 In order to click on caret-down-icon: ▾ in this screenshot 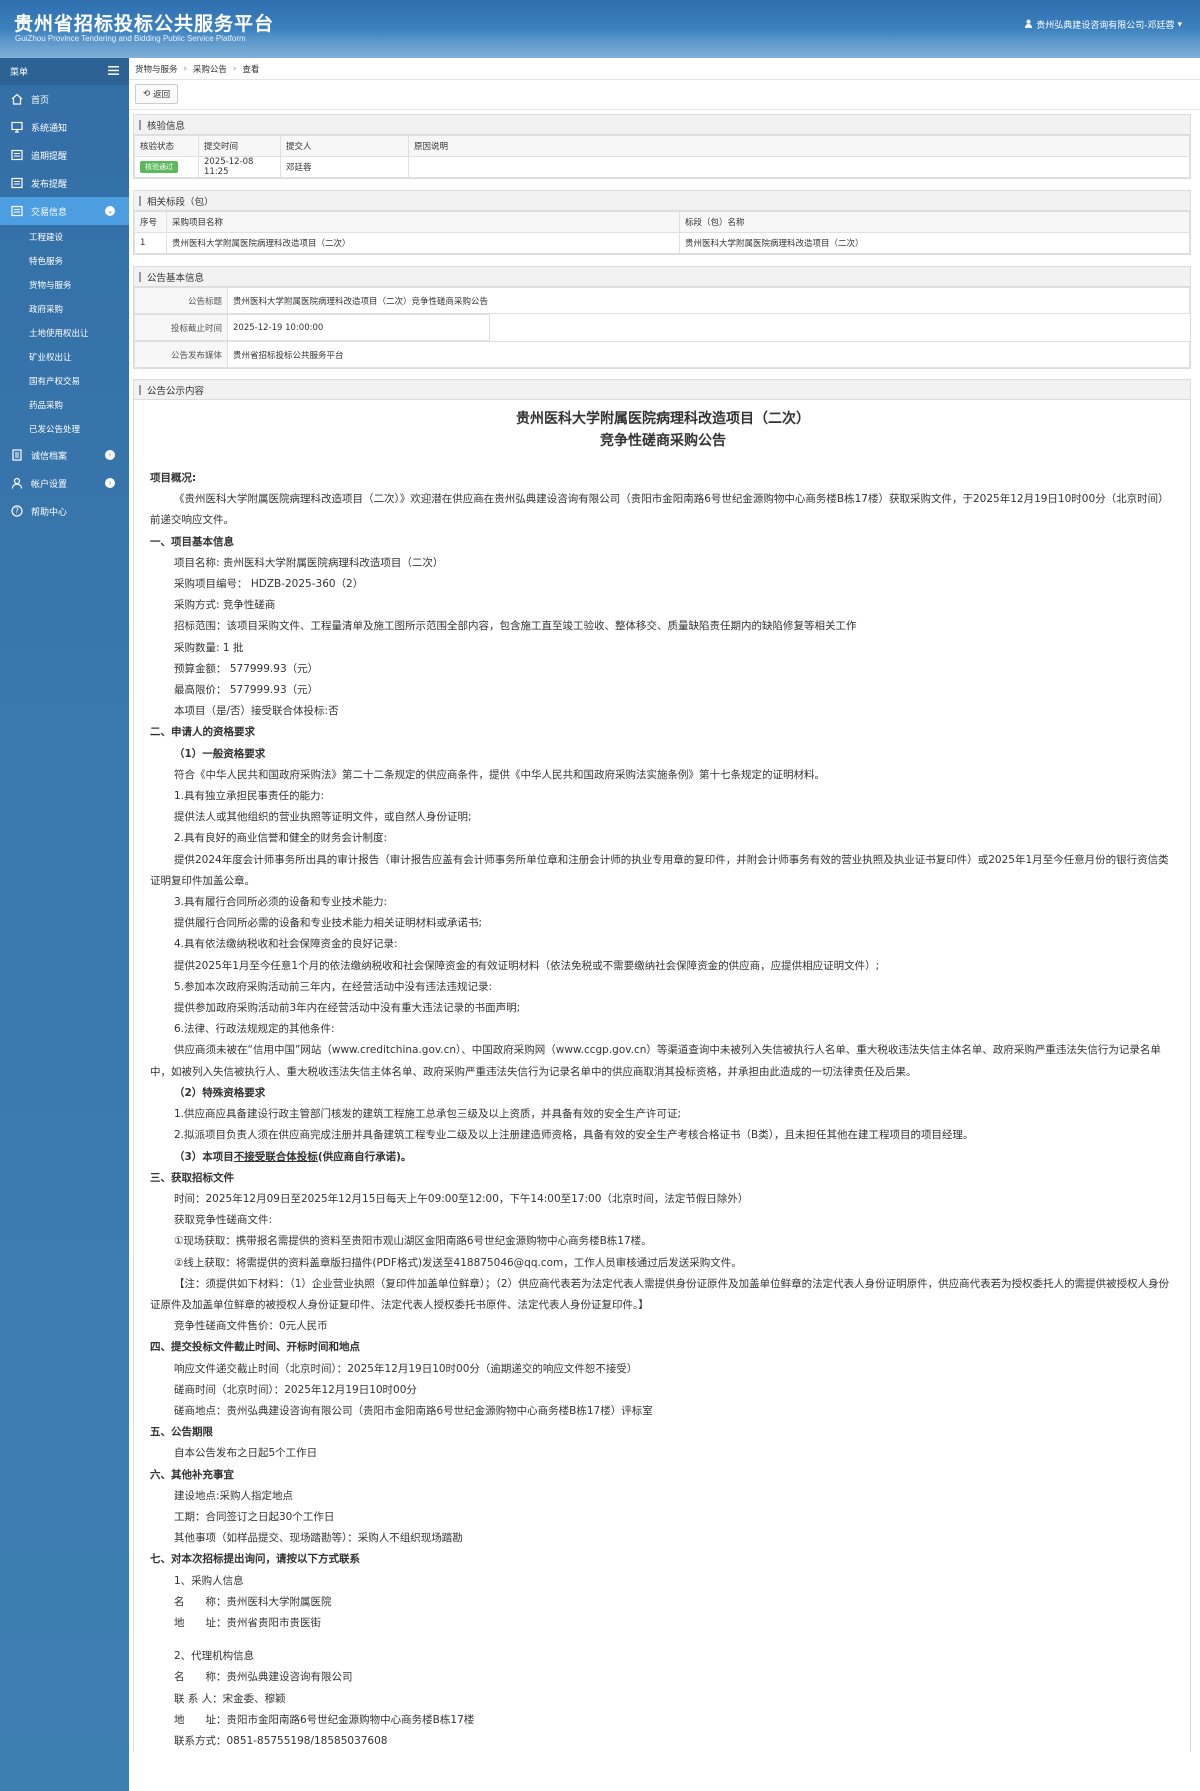, I will do `click(1179, 24)`.